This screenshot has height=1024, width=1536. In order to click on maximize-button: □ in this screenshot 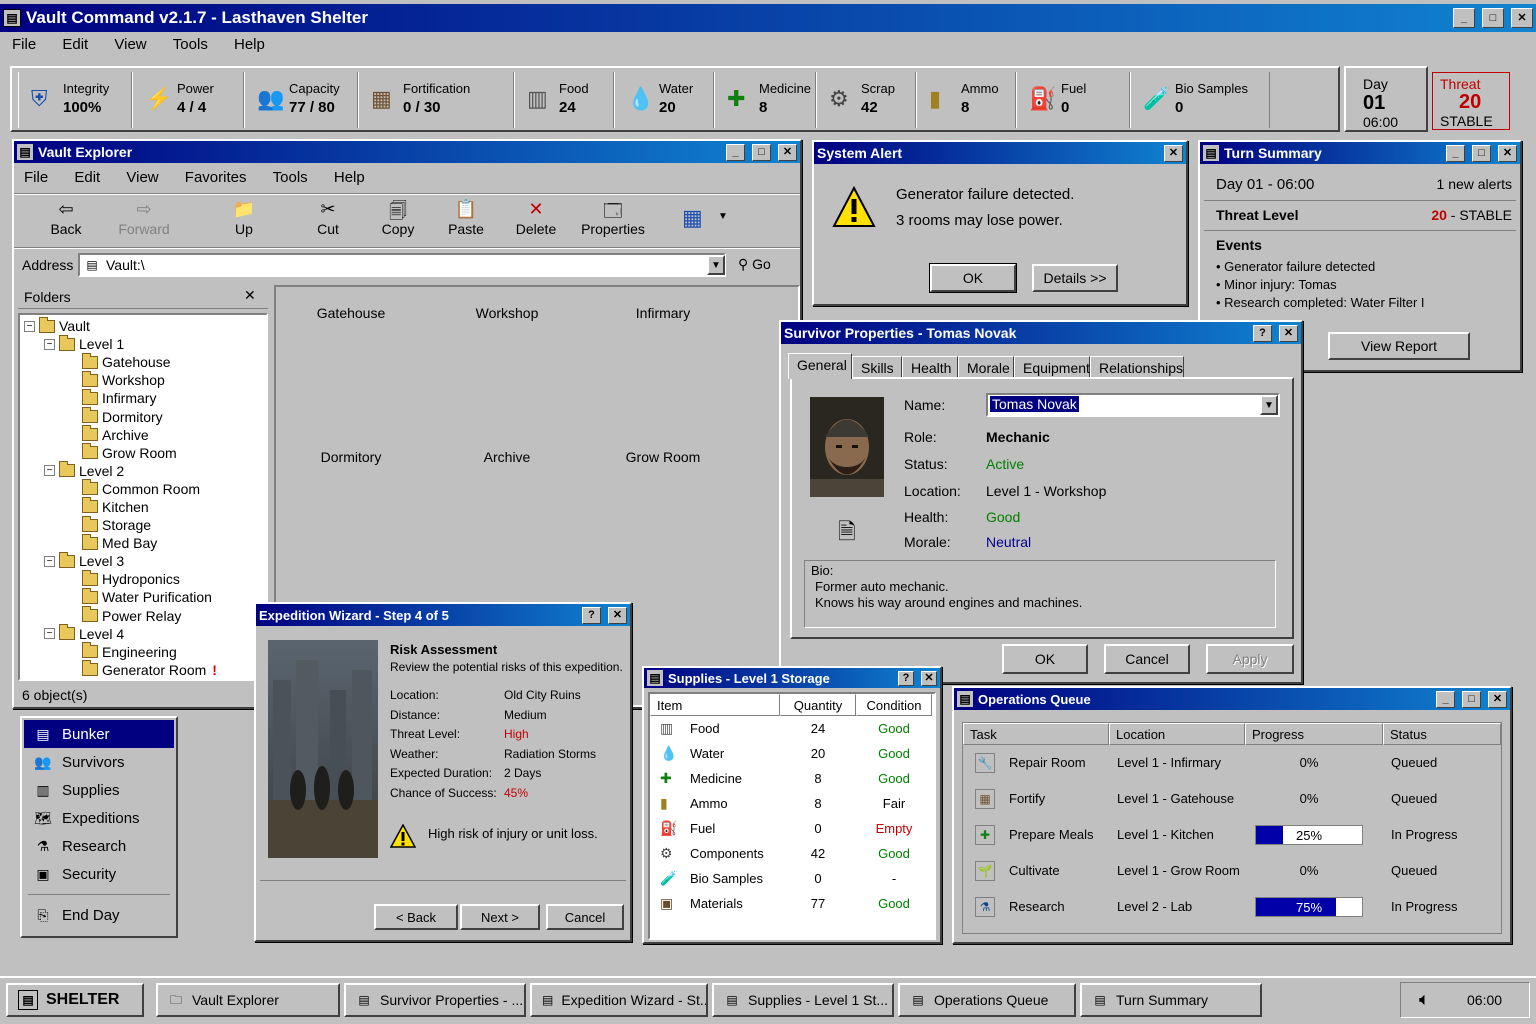, I will do `click(1493, 18)`.